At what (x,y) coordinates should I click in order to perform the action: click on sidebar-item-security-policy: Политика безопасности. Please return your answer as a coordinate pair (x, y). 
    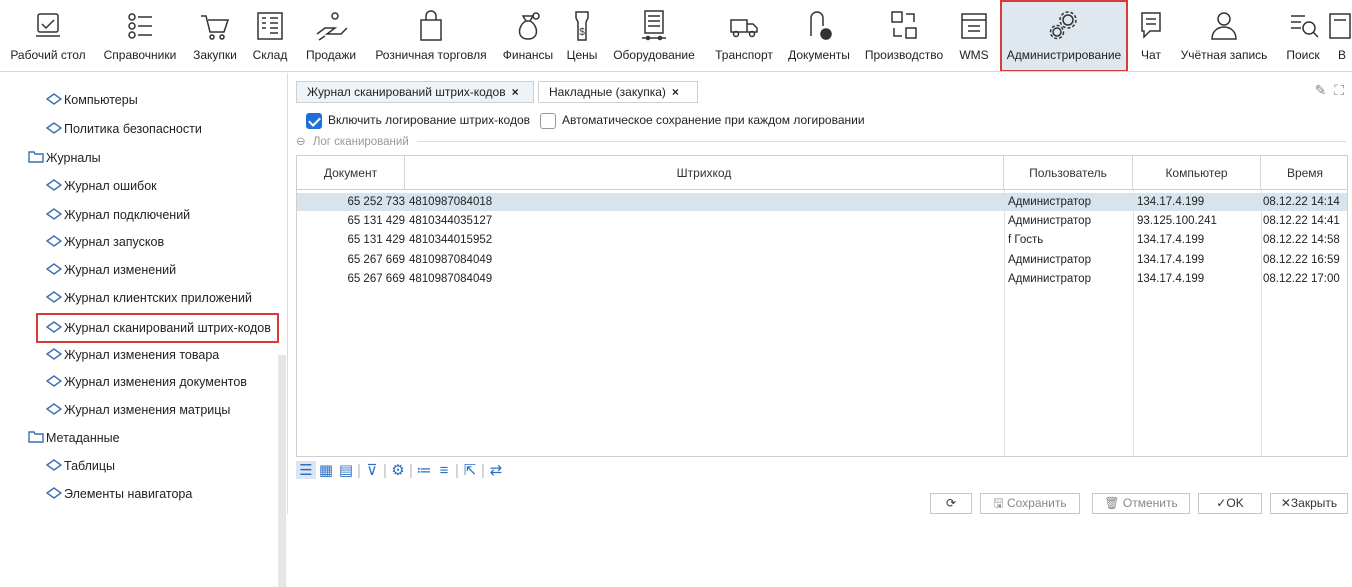
    Looking at the image, I should click on (123, 129).